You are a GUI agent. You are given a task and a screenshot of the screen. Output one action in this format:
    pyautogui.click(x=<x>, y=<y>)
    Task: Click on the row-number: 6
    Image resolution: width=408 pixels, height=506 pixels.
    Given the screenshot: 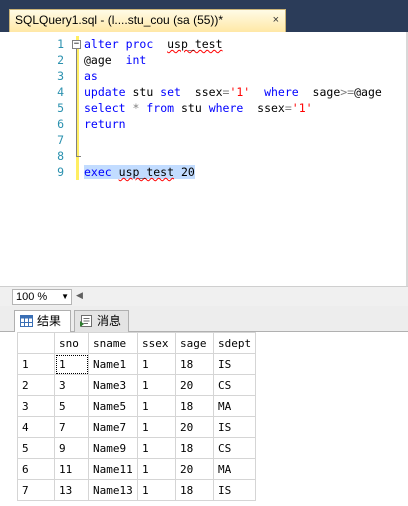 What is the action you would take?
    pyautogui.click(x=36, y=469)
    